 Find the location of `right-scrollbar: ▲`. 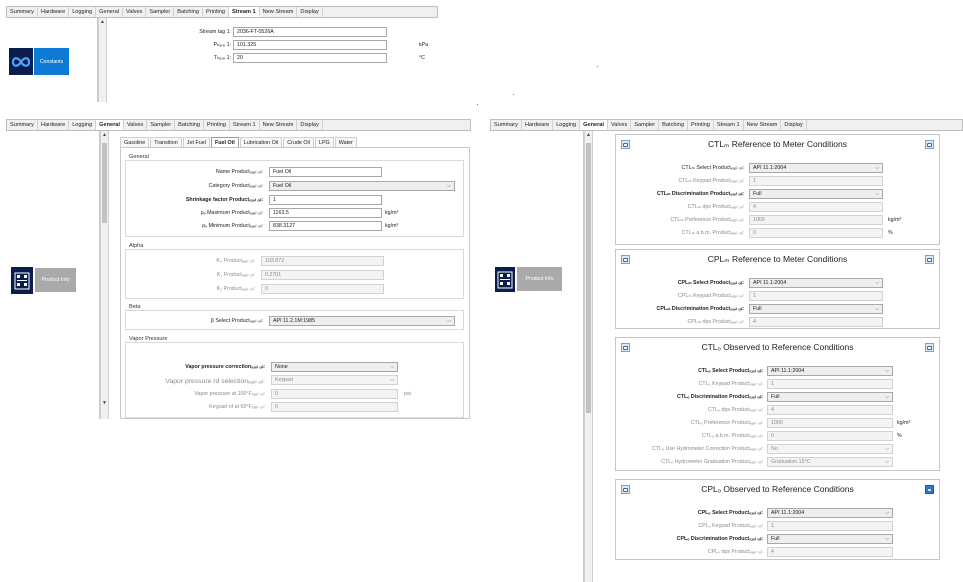

right-scrollbar: ▲ is located at coordinates (588, 356).